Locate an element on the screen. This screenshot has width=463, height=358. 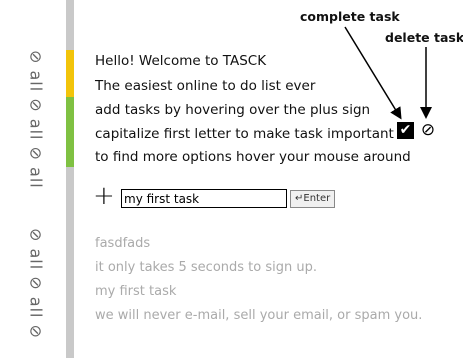
delete-task-annotation: delete task is located at coordinates (424, 37).